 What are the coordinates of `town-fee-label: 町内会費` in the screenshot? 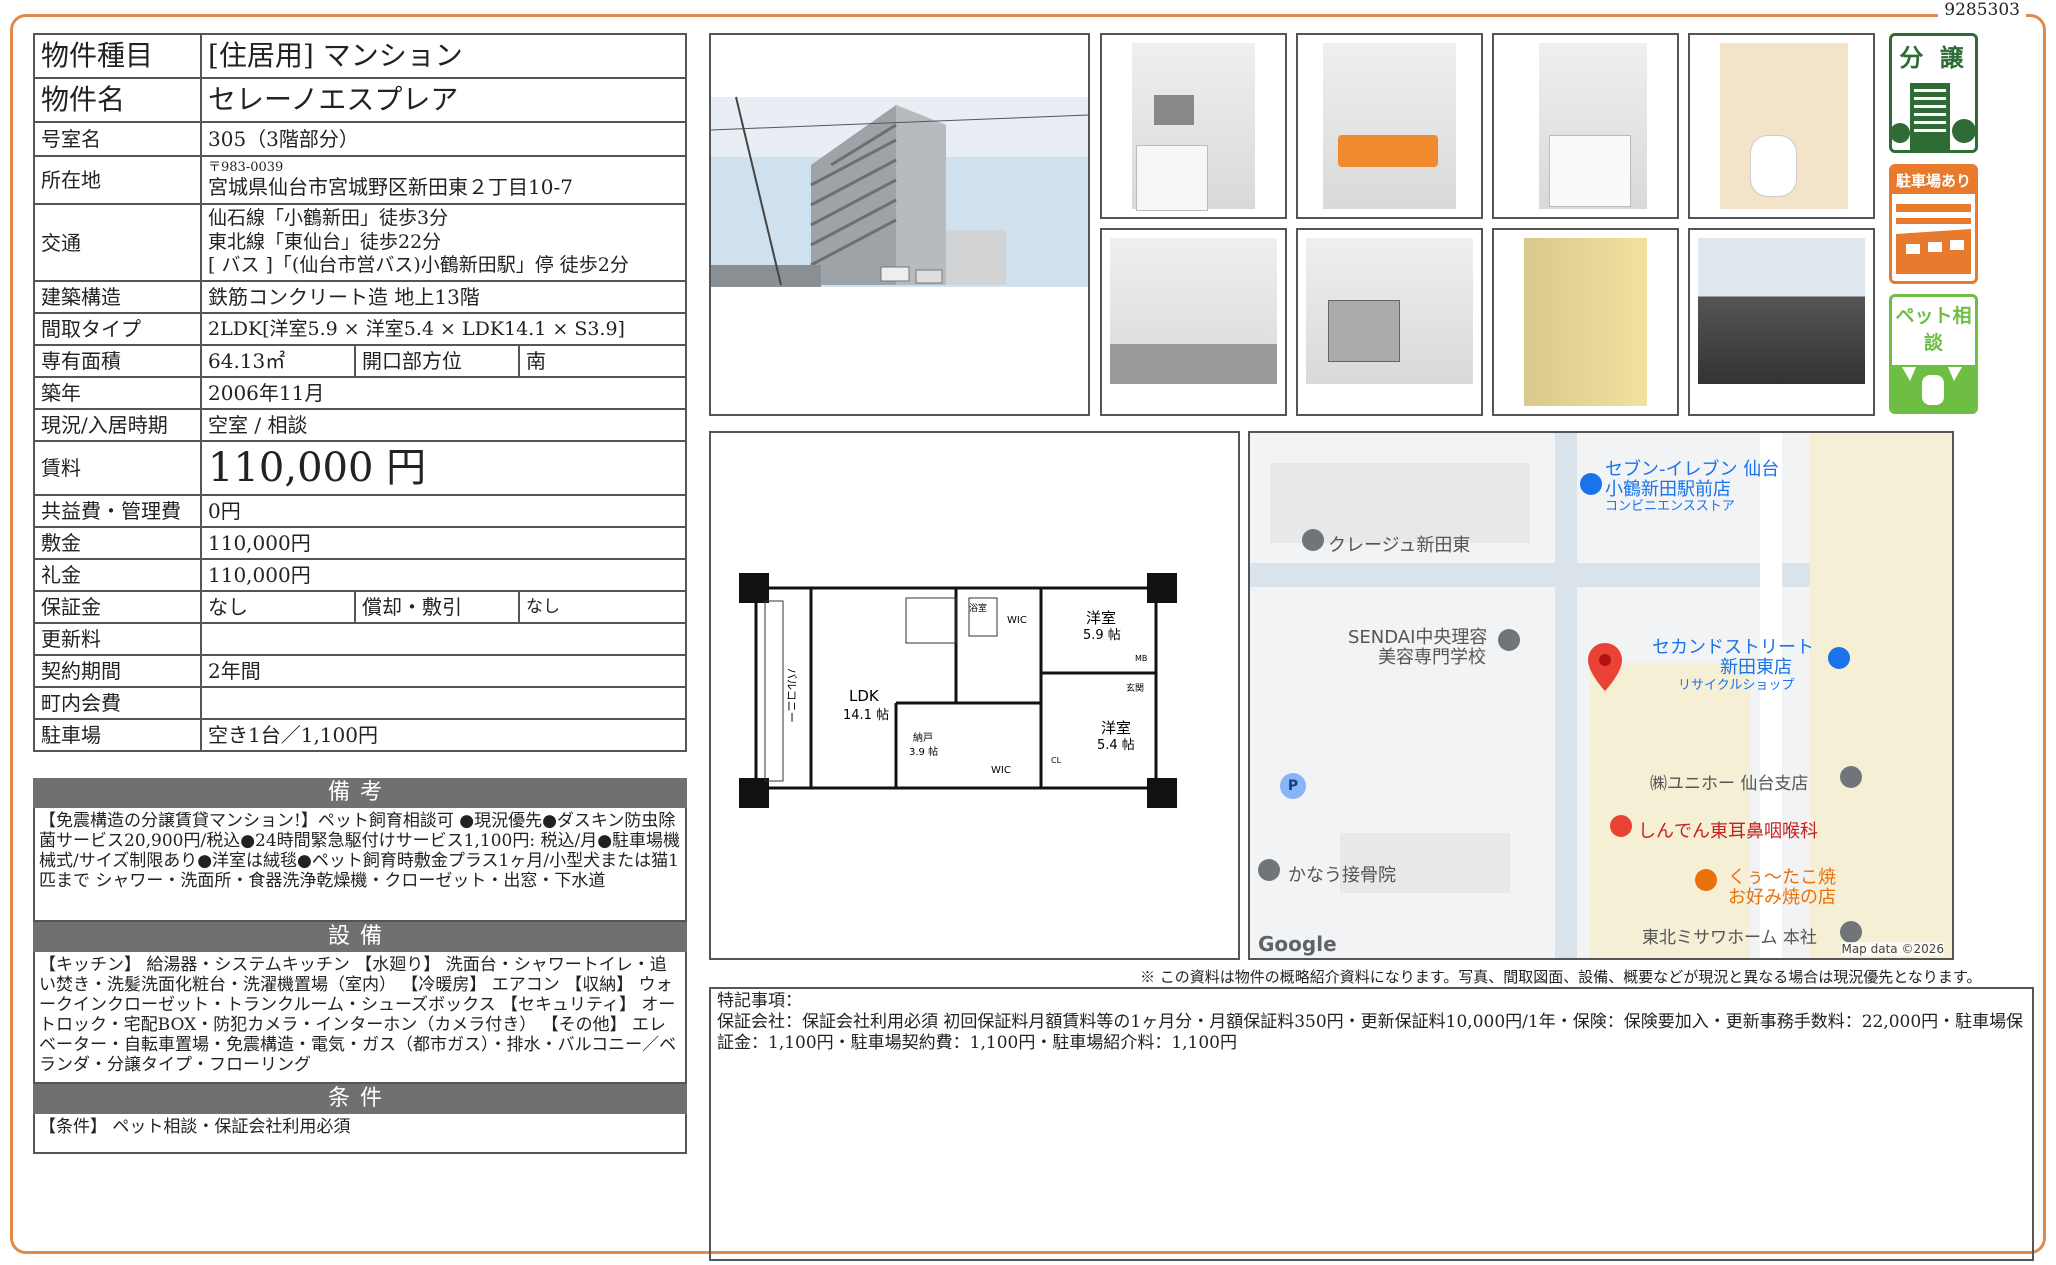 It's located at (117, 703).